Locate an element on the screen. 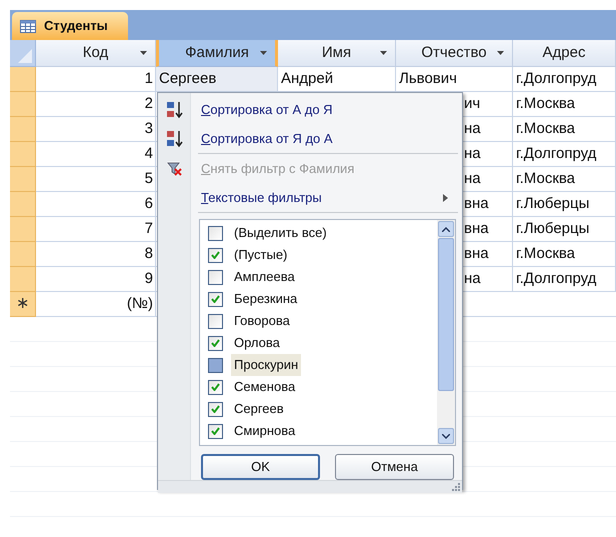 The image size is (616, 537). table-cell-text: (№) is located at coordinates (139, 304).